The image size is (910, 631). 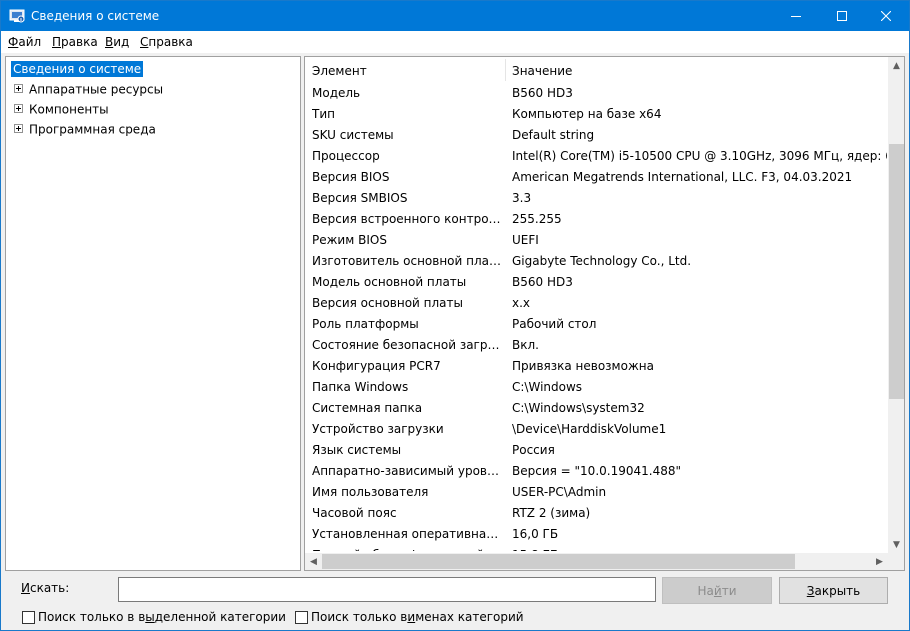 I want to click on column-divider, so click(x=505, y=70).